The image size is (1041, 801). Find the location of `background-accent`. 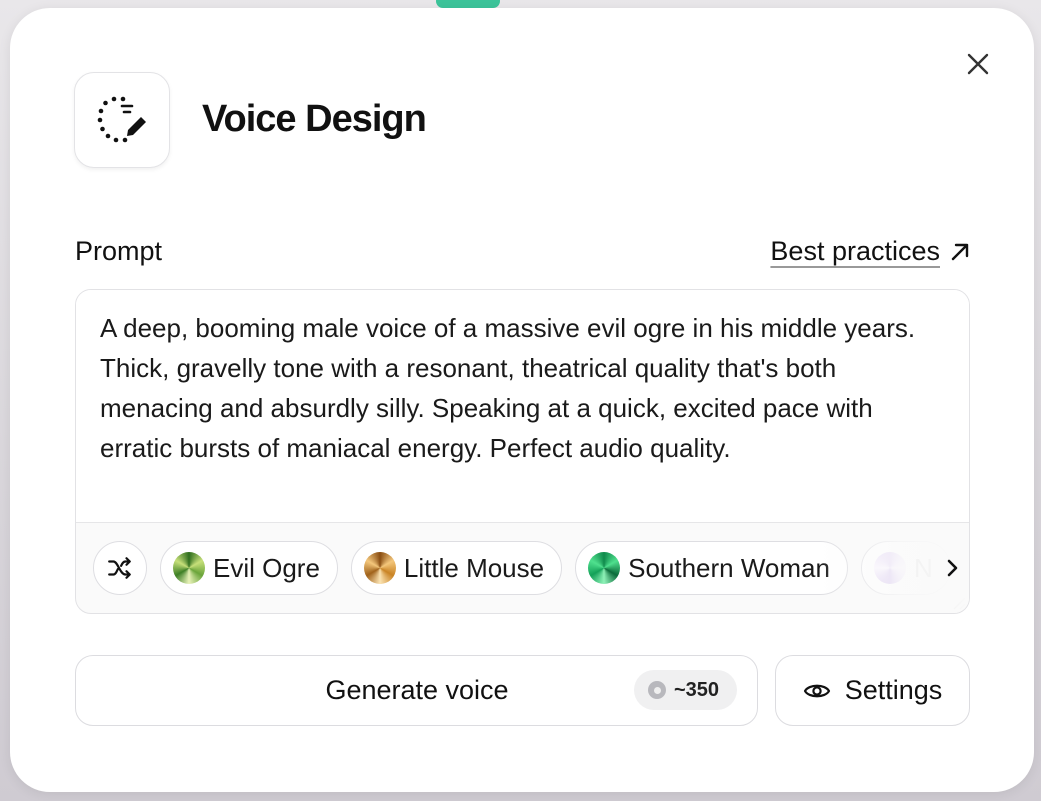

background-accent is located at coordinates (468, 4).